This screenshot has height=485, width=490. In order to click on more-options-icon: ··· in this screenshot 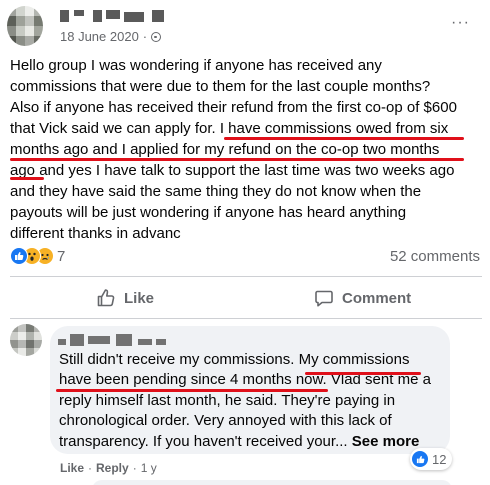, I will do `click(460, 23)`.